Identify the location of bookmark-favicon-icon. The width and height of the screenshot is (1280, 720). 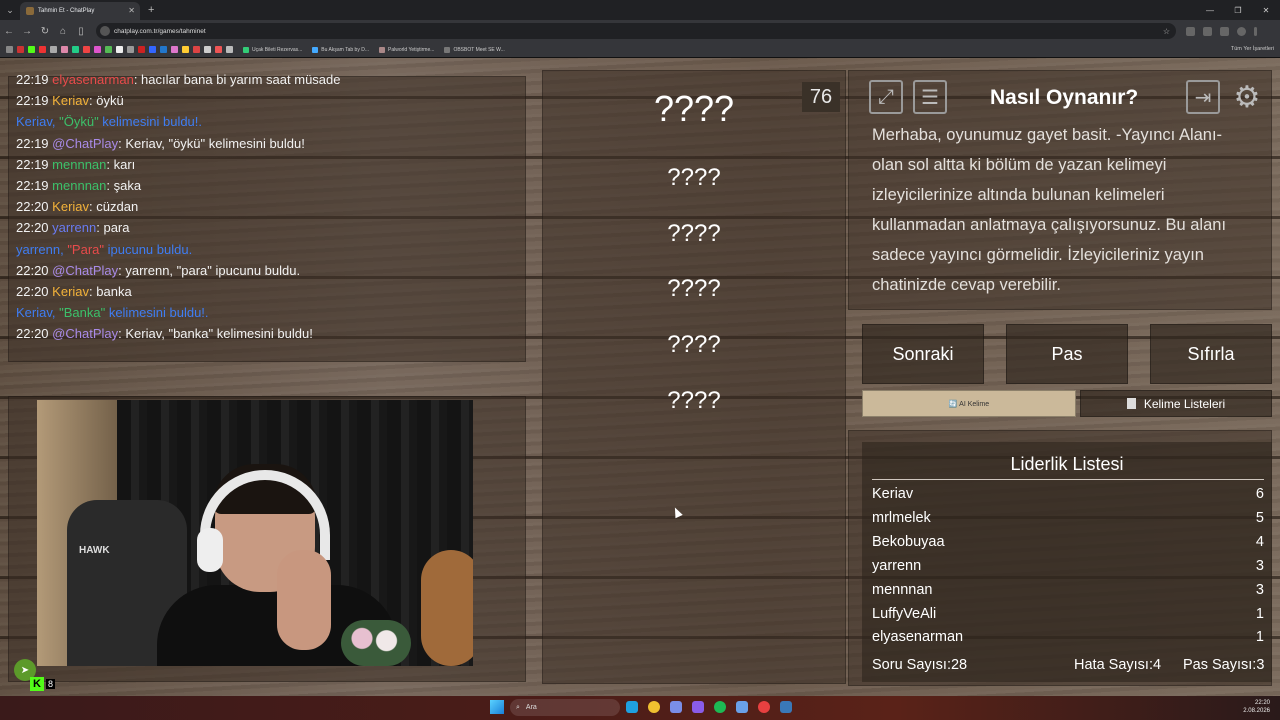
(382, 49).